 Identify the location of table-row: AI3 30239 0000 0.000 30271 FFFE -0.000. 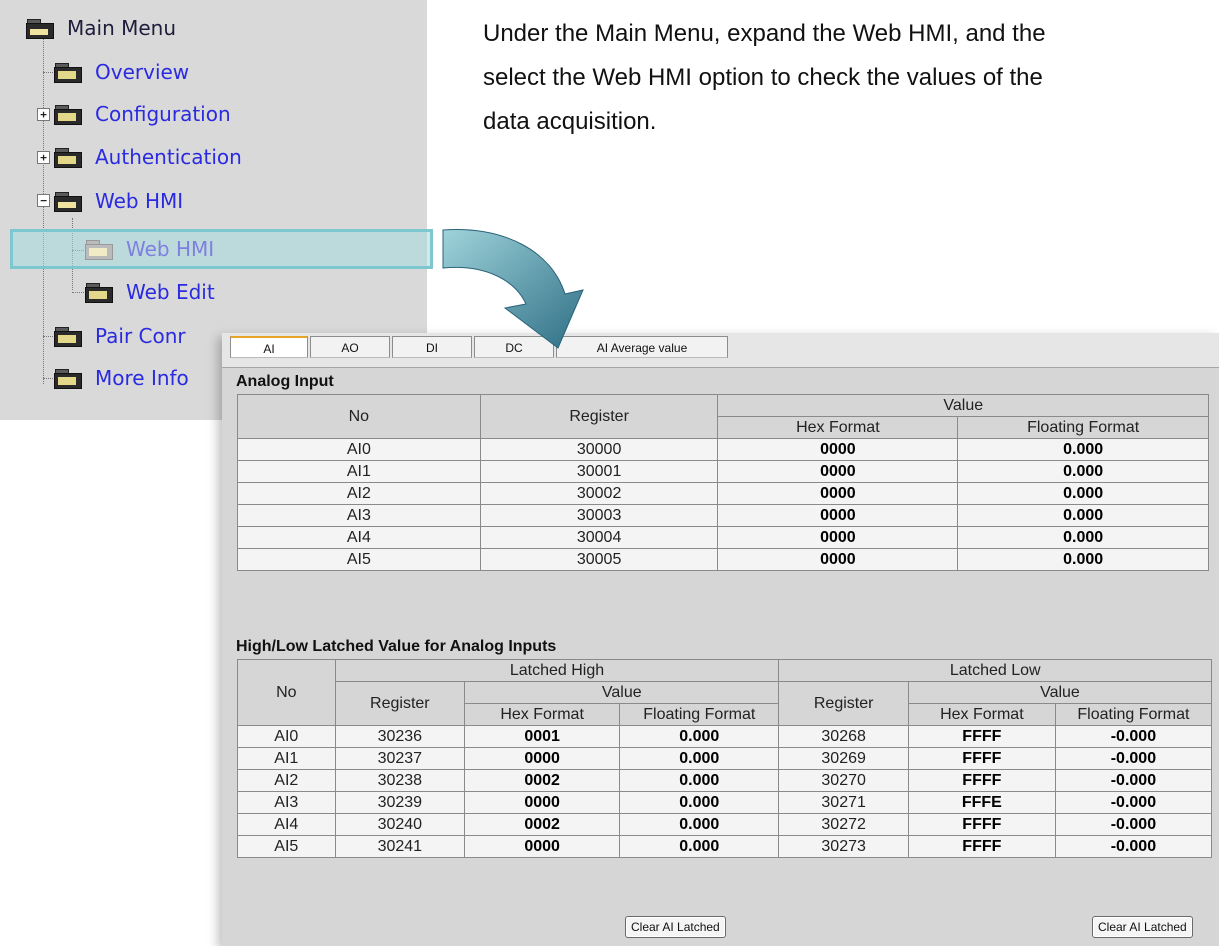
(725, 802).